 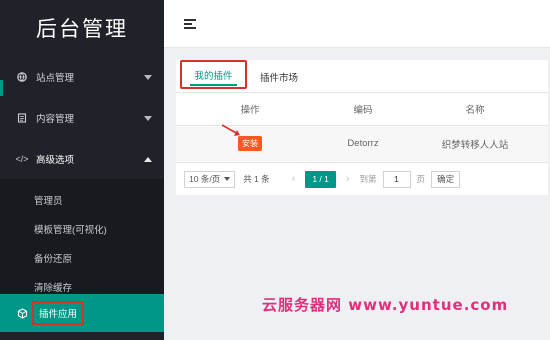 What do you see at coordinates (82, 76) in the screenshot?
I see `sidebar-item-site-management: 站点管理` at bounding box center [82, 76].